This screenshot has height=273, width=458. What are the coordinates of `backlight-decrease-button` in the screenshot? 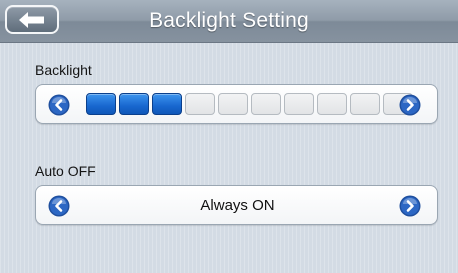 It's located at (59, 105).